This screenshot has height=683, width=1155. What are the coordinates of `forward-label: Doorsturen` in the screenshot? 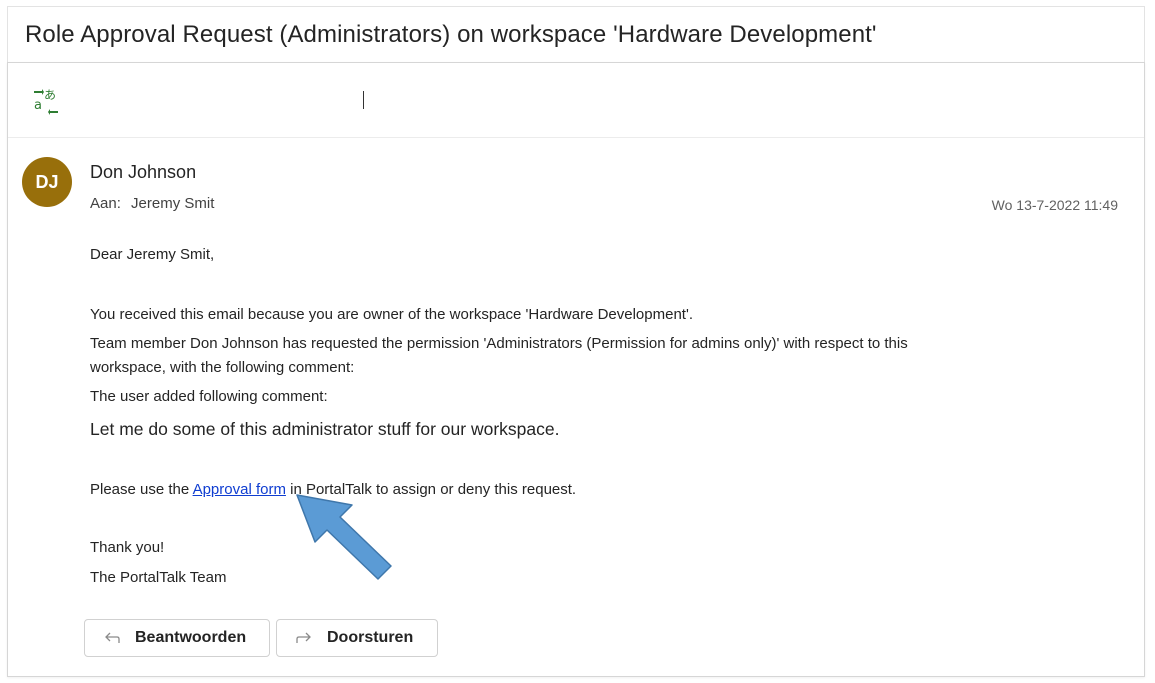 It's located at (370, 637).